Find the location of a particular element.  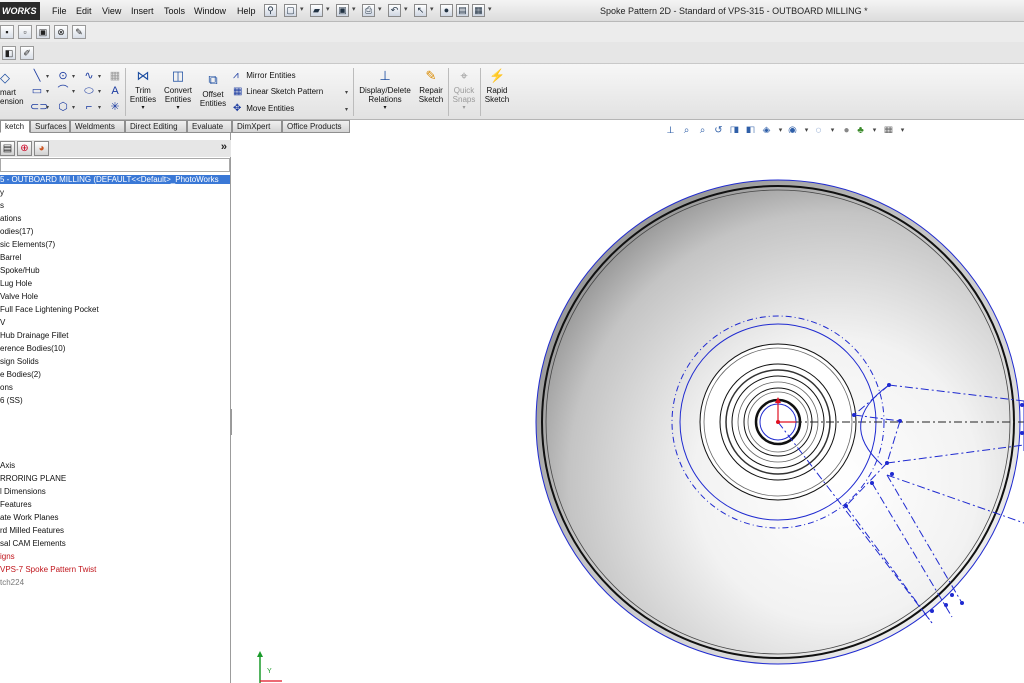

spline-dropdown-icon: ▾ is located at coordinates (99, 76).